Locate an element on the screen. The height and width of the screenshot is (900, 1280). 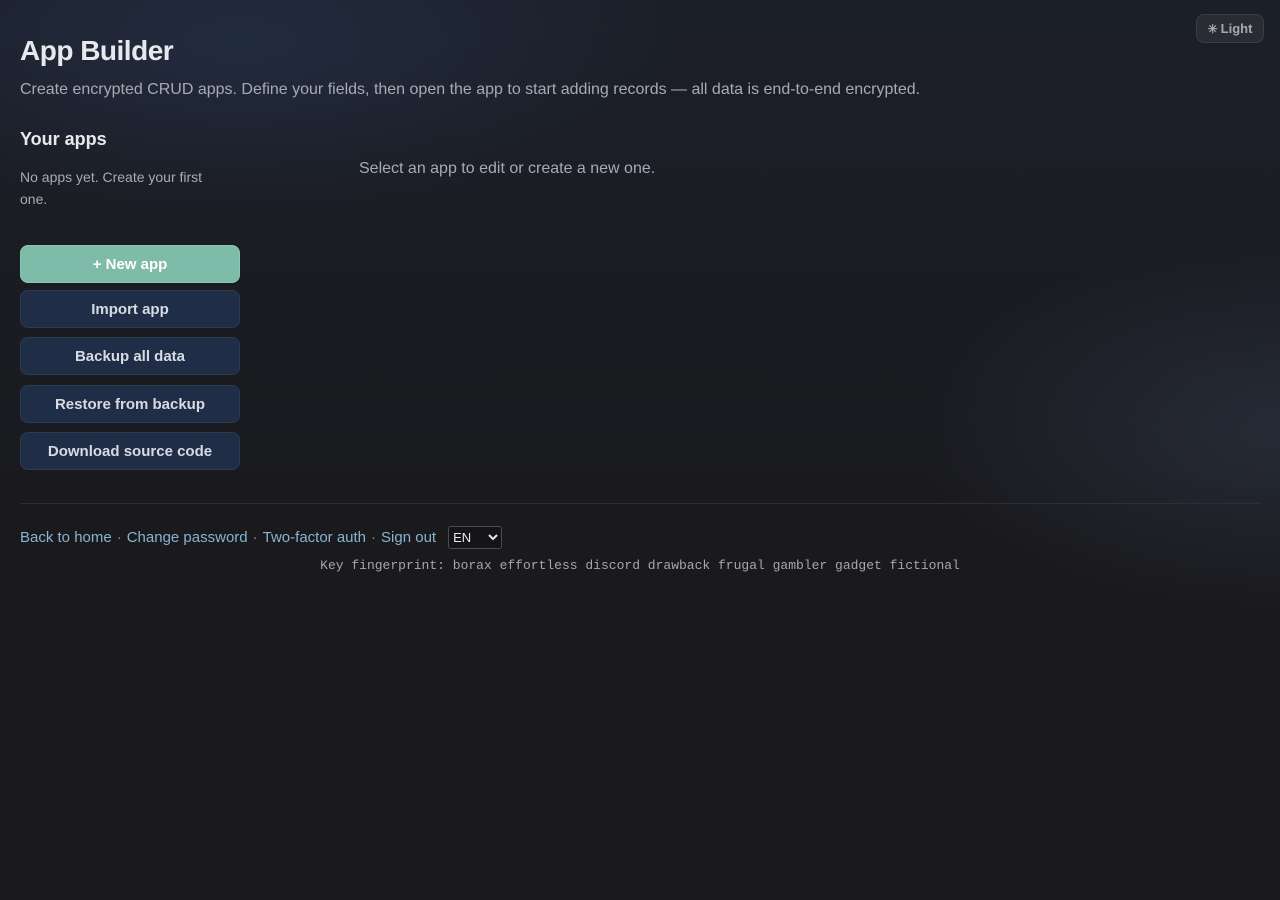
sidebar-heading: Your apps is located at coordinates (63, 139).